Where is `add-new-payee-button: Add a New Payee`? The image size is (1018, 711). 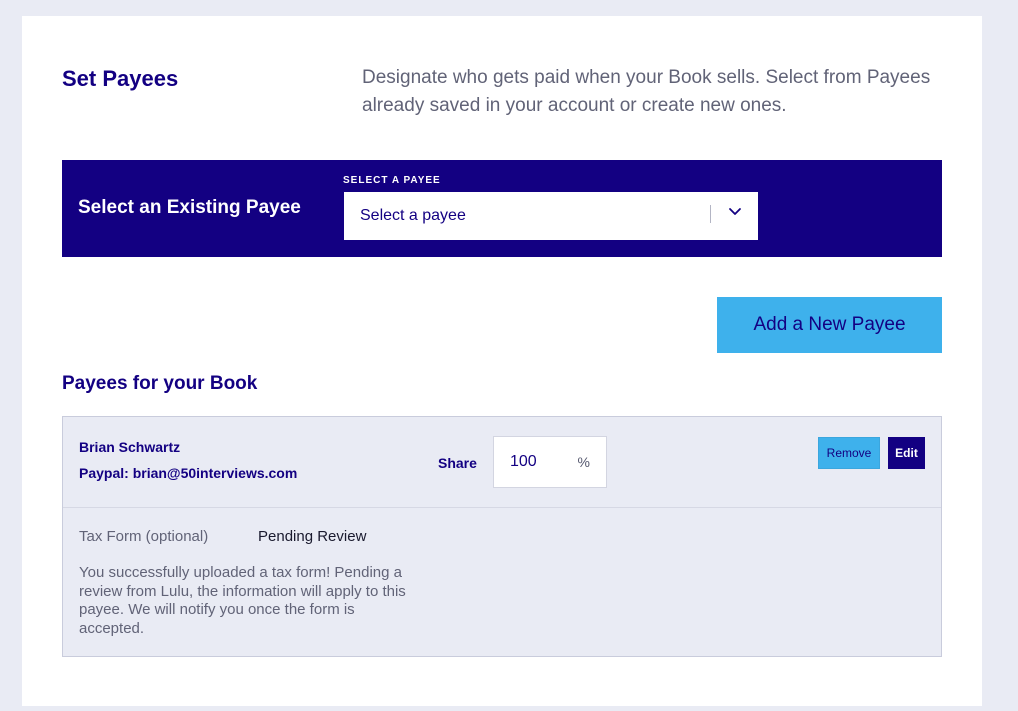
add-new-payee-button: Add a New Payee is located at coordinates (829, 325).